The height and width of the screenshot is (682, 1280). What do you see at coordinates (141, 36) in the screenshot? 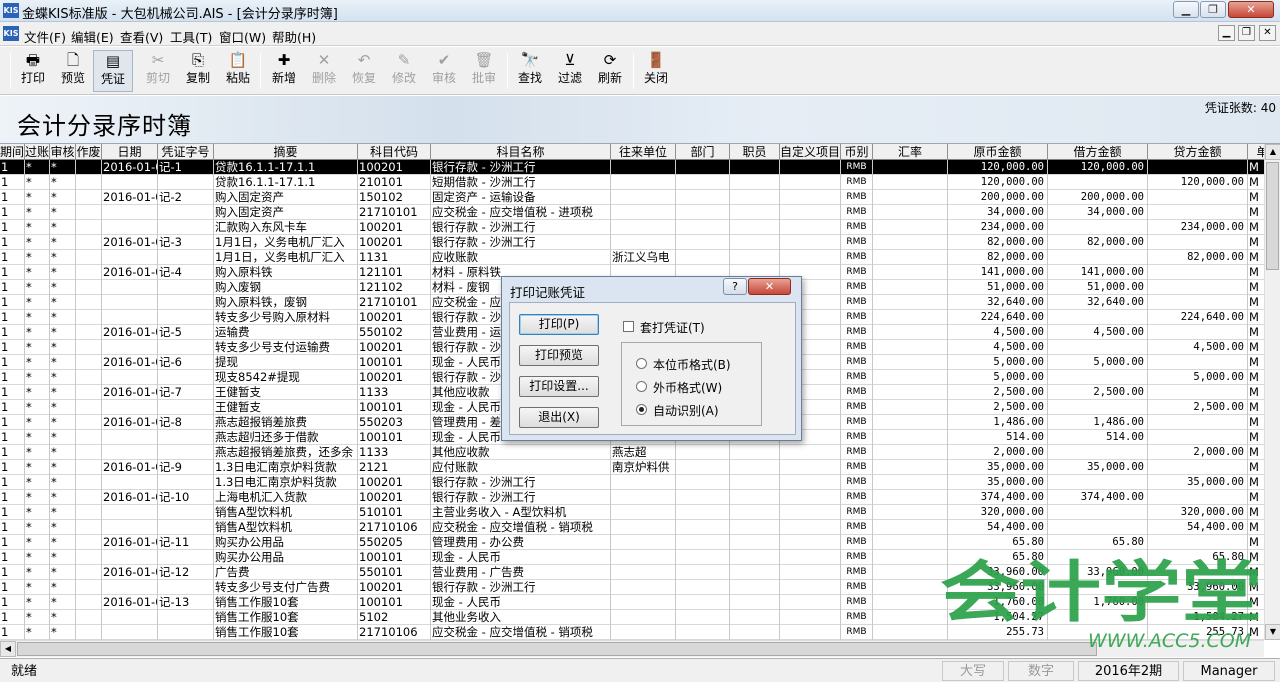
I see `menu-view: 查看(V)` at bounding box center [141, 36].